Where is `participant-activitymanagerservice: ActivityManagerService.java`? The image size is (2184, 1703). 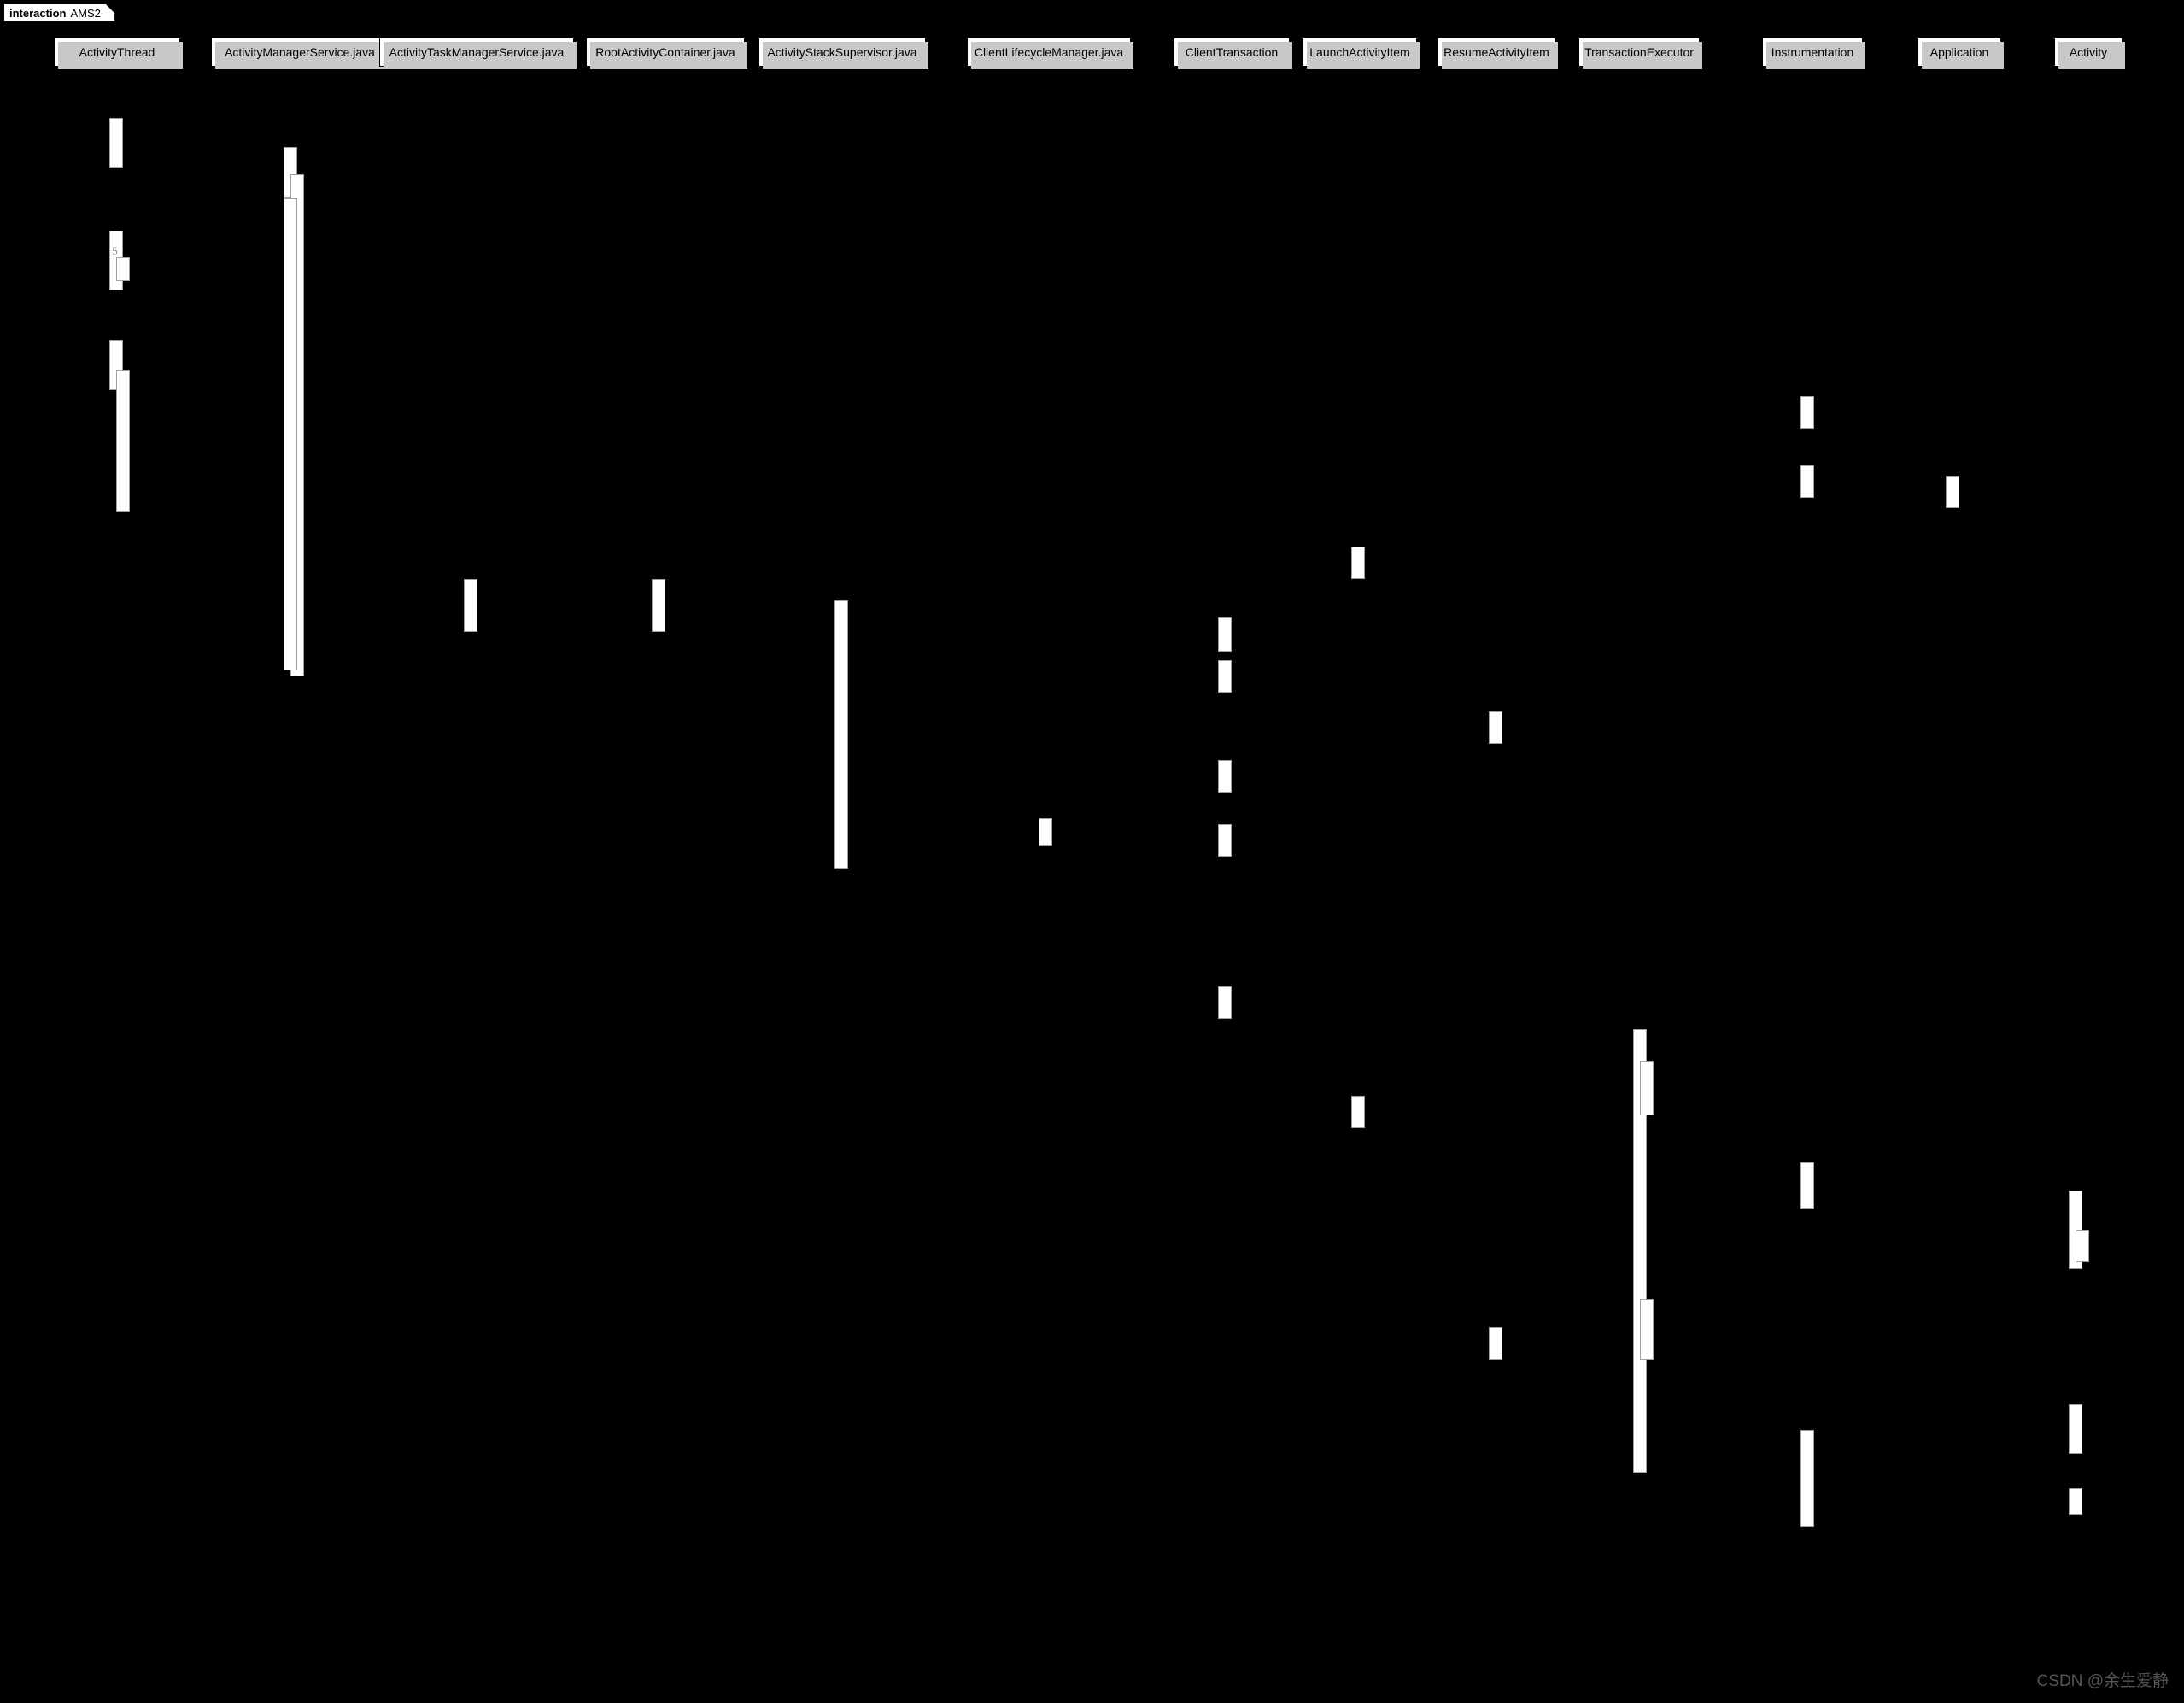
participant-activitymanagerservice: ActivityManagerService.java is located at coordinates (301, 54).